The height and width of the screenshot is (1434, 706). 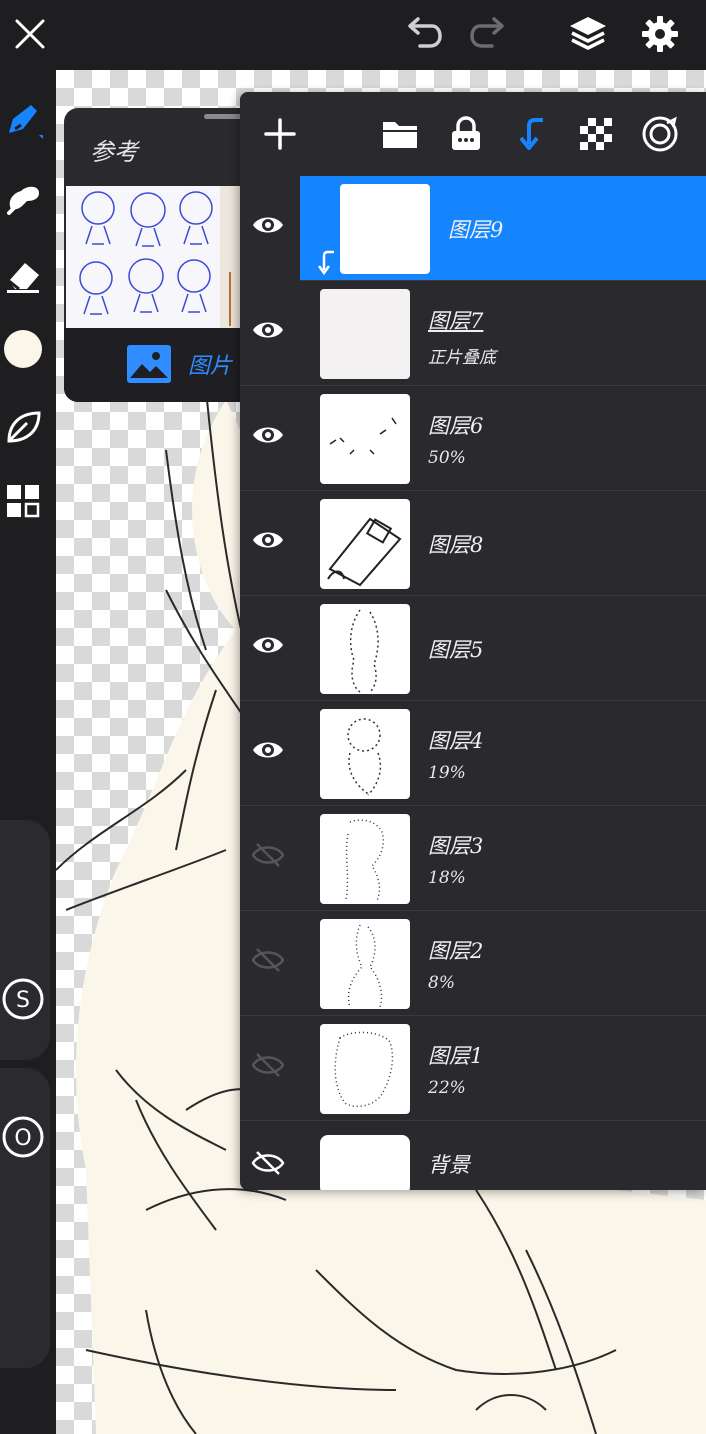 What do you see at coordinates (210, 366) in the screenshot?
I see `image-mode-label: 图片` at bounding box center [210, 366].